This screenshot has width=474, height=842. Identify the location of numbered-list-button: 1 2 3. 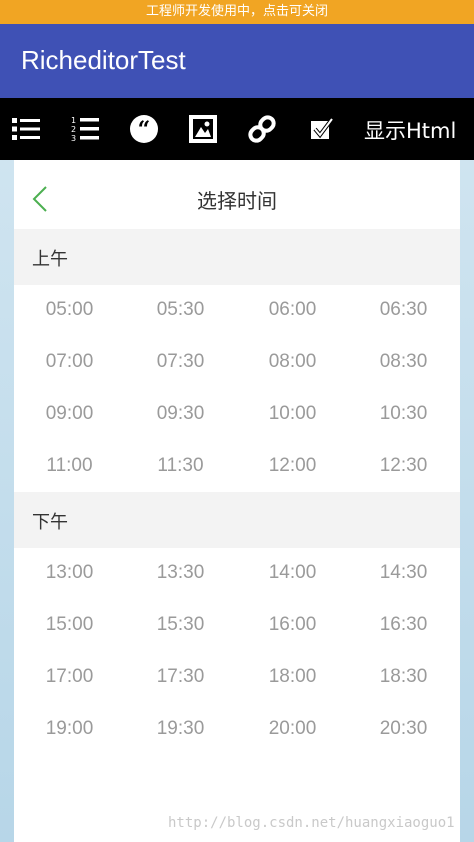
(85, 129).